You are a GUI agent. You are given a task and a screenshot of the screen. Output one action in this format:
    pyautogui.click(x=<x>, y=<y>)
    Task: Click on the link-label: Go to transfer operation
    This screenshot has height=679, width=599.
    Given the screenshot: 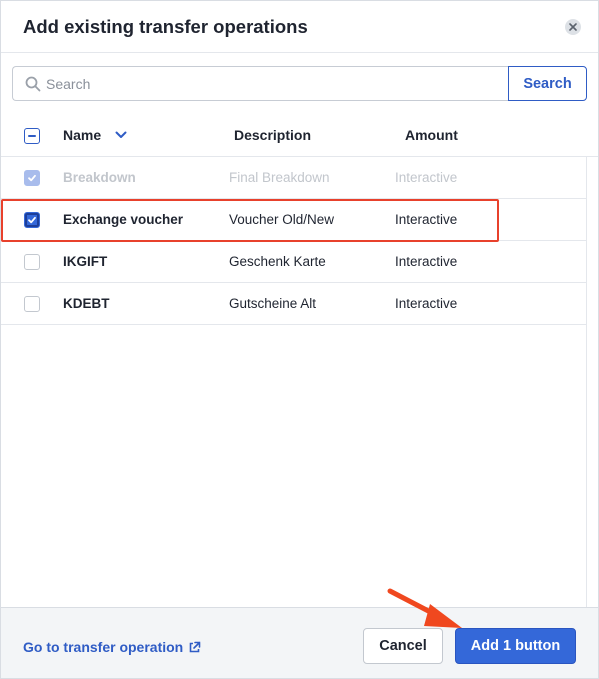 What is the action you would take?
    pyautogui.click(x=103, y=647)
    